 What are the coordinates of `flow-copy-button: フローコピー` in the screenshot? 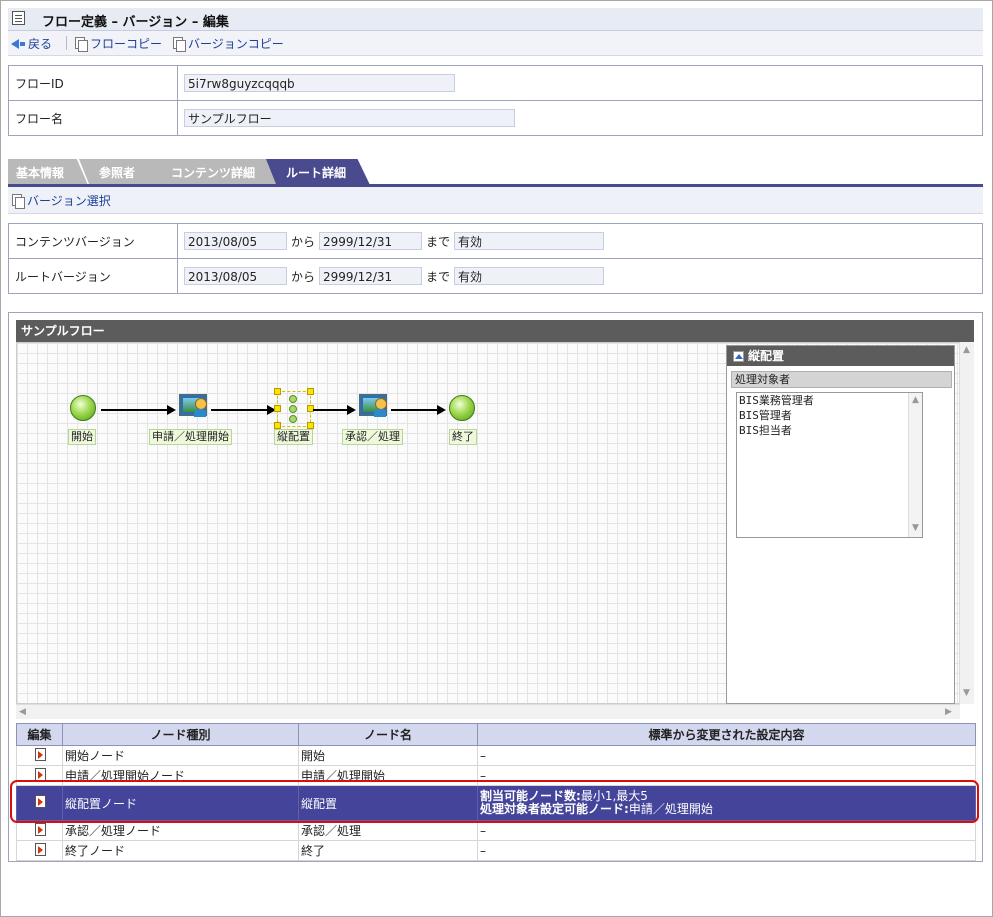 It's located at (118, 43).